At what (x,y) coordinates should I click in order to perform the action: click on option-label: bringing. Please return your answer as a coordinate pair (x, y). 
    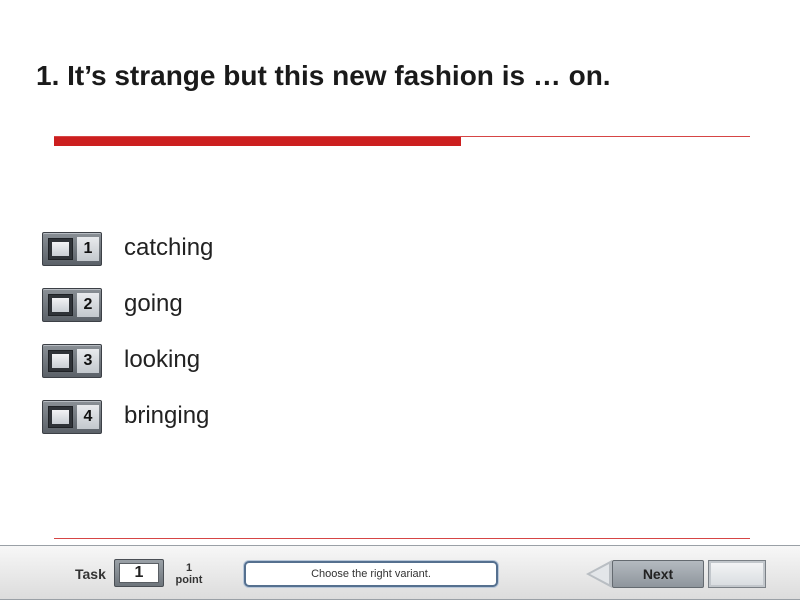
    Looking at the image, I should click on (166, 416).